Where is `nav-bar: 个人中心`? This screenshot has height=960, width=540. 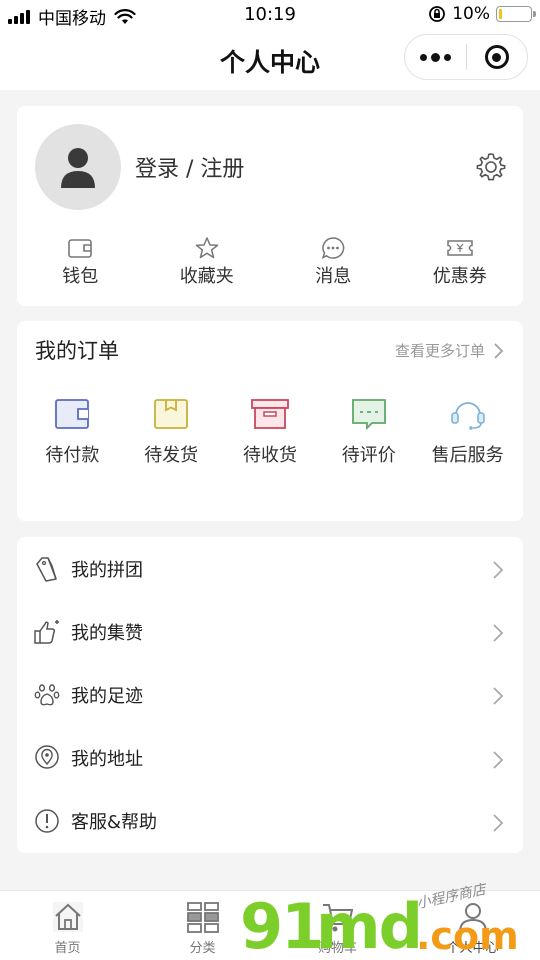 nav-bar: 个人中心 is located at coordinates (270, 60).